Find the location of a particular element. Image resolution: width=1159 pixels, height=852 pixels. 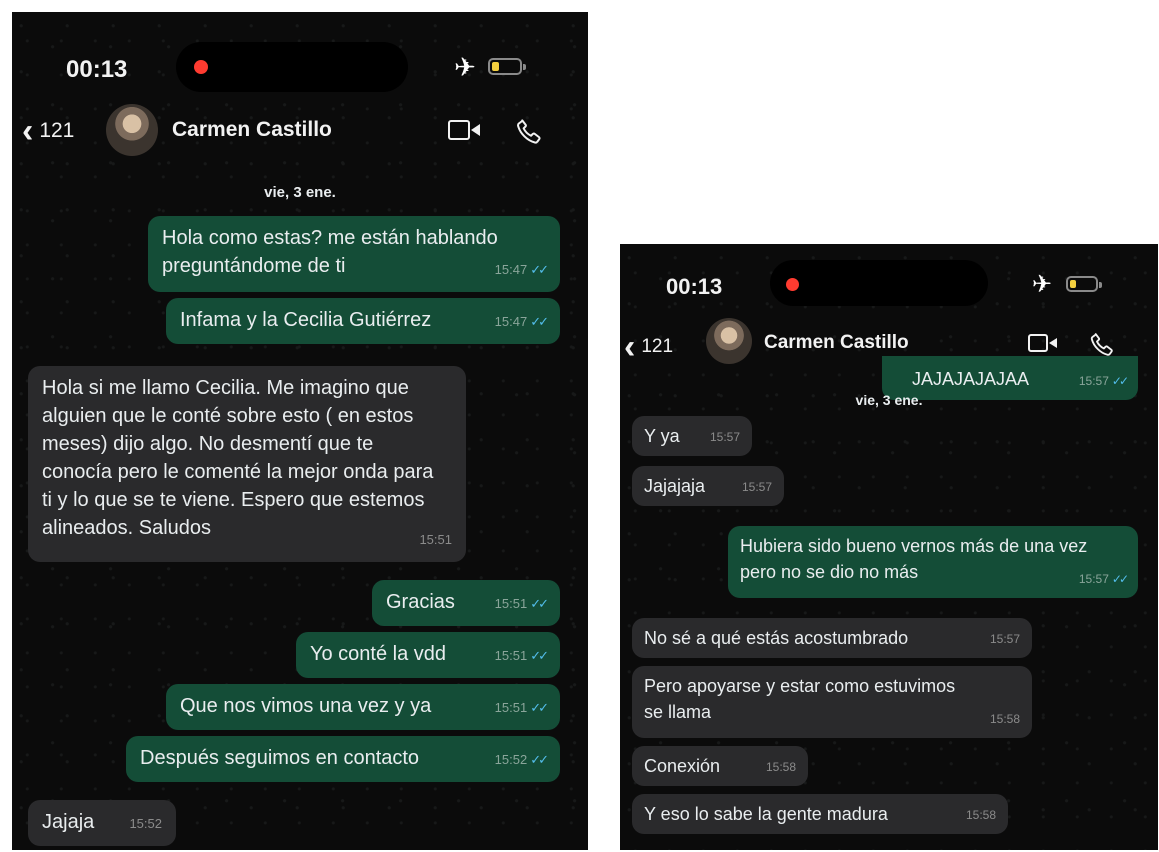

message-text: Después seguimos en contacto is located at coordinates (280, 758).